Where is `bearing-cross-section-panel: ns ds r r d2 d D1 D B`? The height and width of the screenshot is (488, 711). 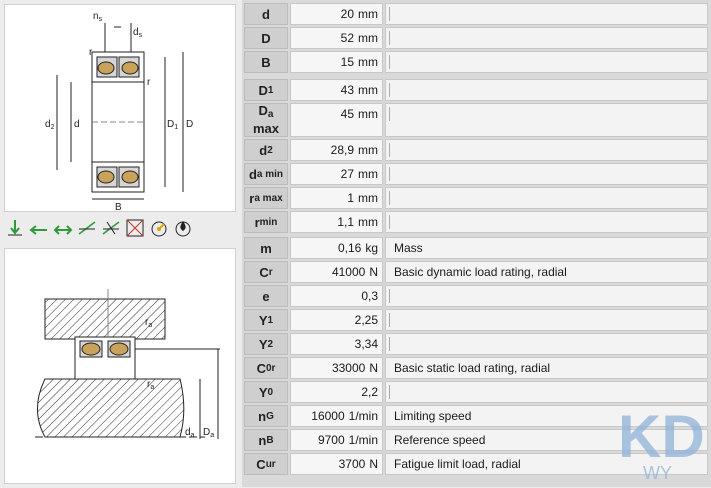
bearing-cross-section-panel: ns ds r r d2 d D1 D B is located at coordinates (120, 108).